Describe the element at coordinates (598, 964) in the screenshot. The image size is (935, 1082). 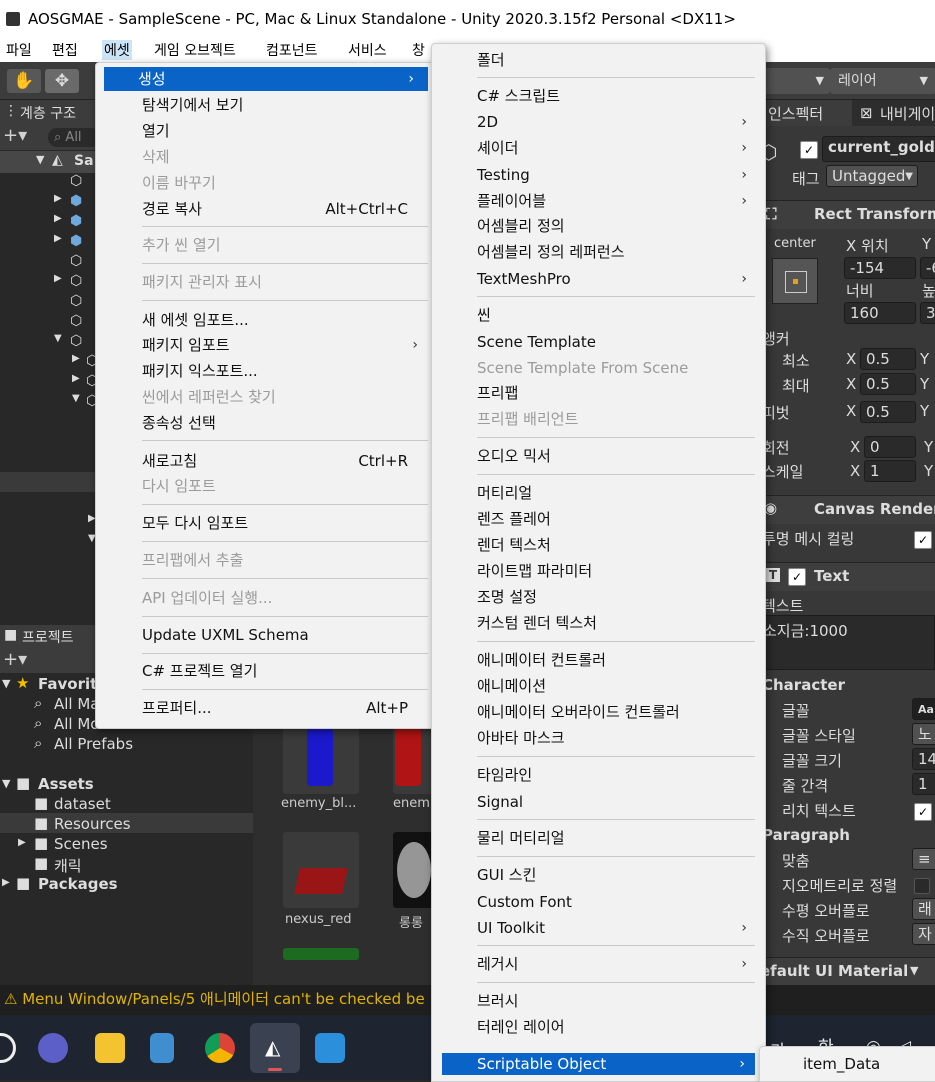
I see `create-legacy: 레거시 ›` at that location.